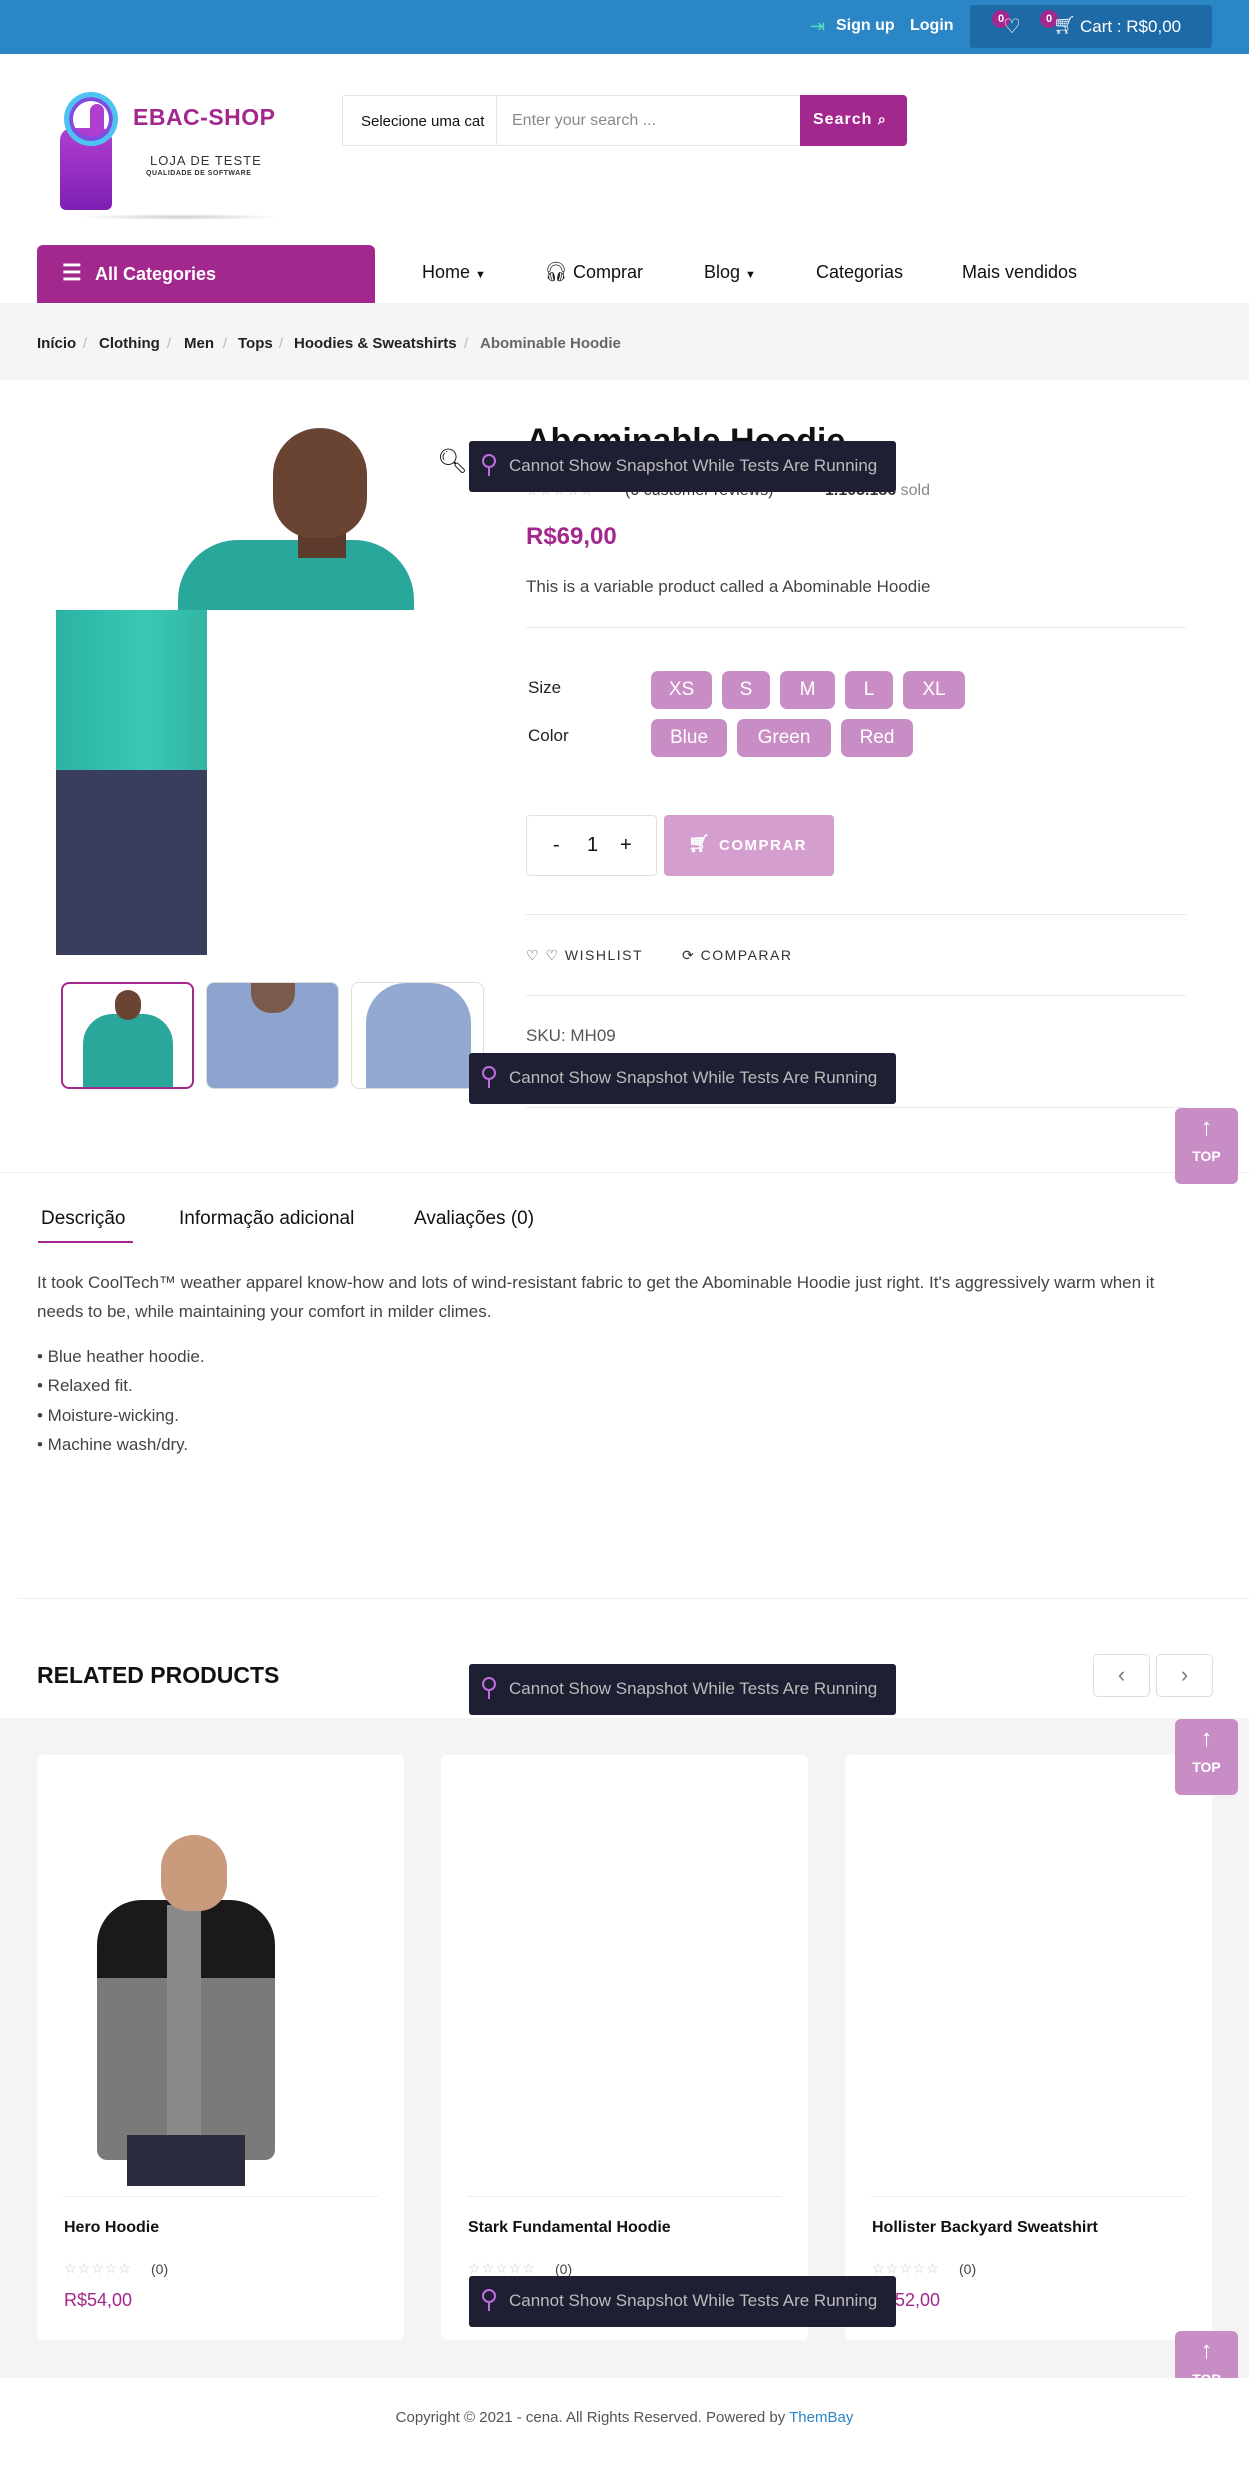  Describe the element at coordinates (746, 955) in the screenshot. I see `compare-label: COMPARAR` at that location.